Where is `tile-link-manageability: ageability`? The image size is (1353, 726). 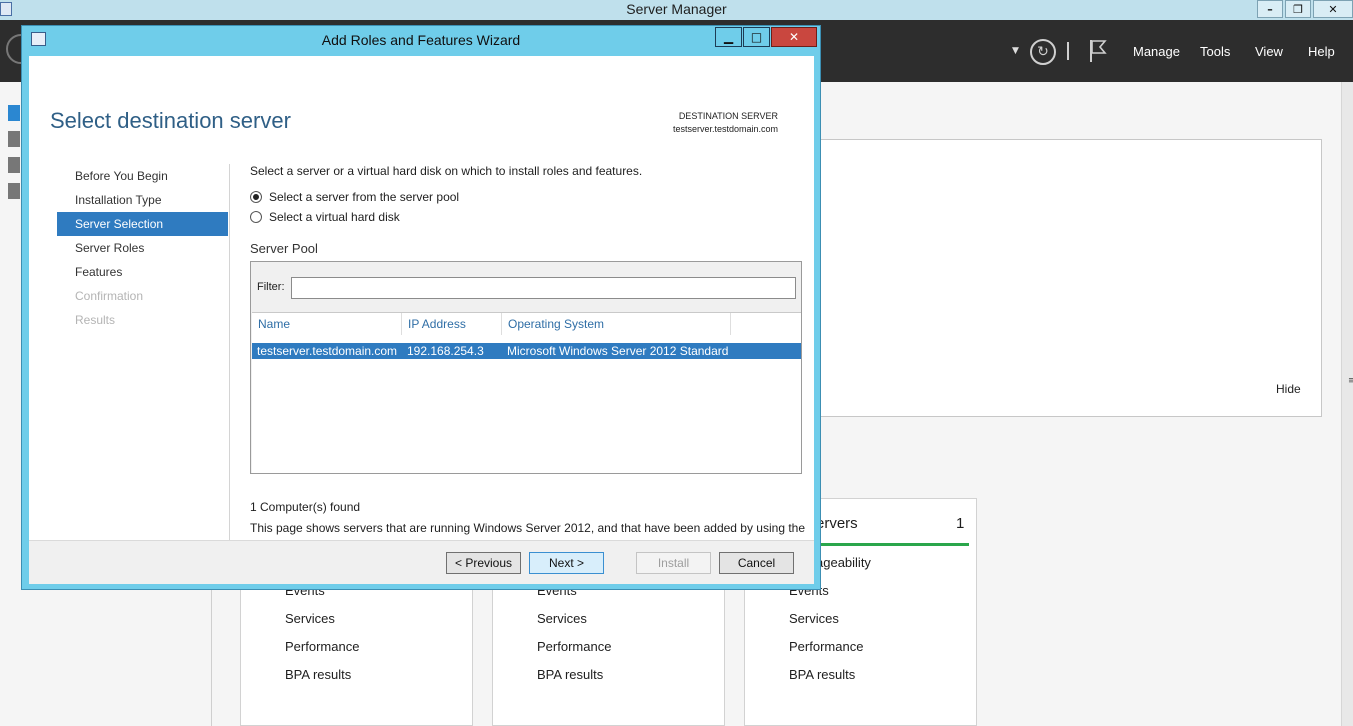 tile-link-manageability: ageability is located at coordinates (843, 562).